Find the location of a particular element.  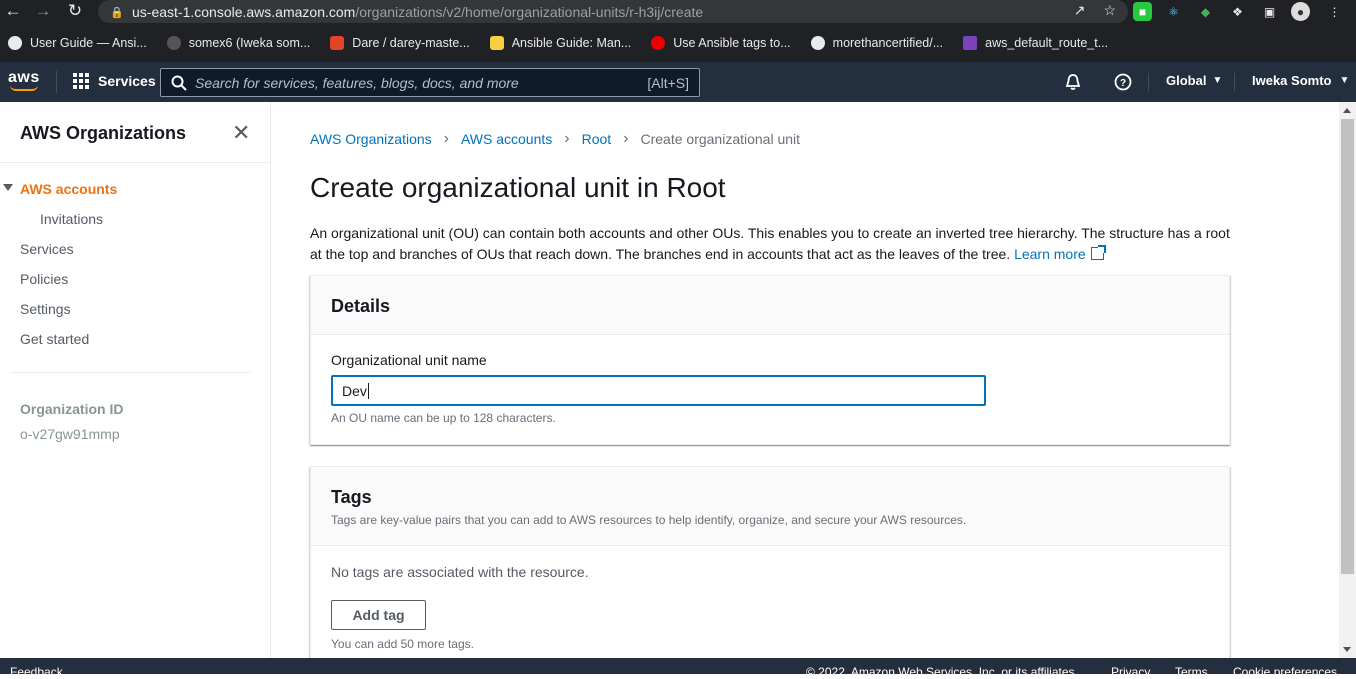

terms-link: Terms is located at coordinates (1191, 672).